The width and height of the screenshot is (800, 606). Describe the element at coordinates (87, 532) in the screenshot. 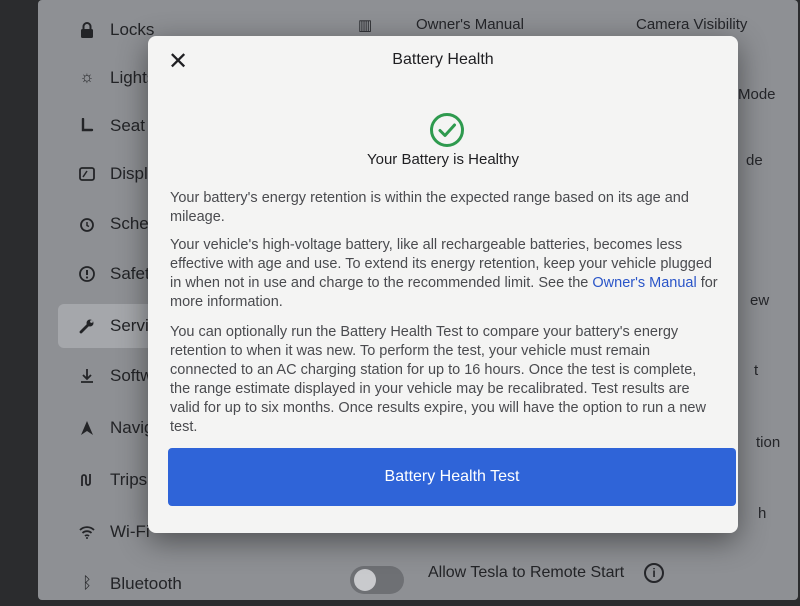

I see `wifi-icon` at that location.